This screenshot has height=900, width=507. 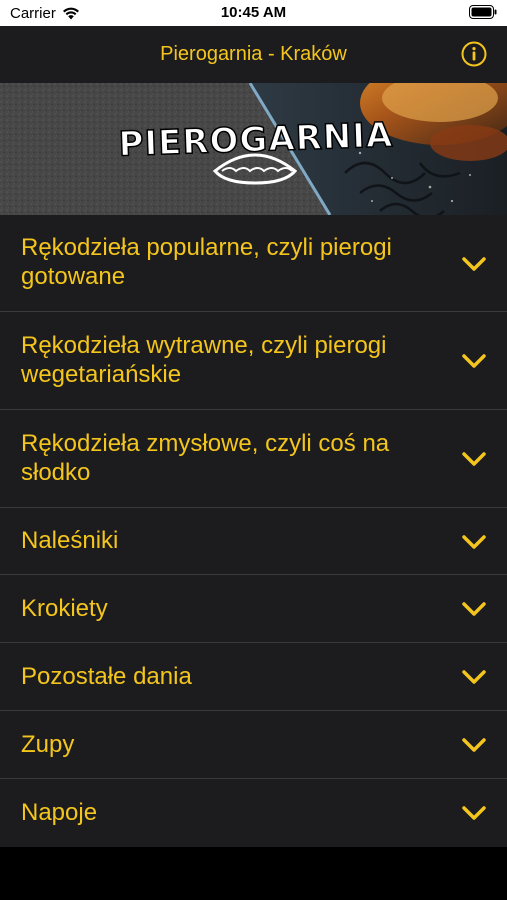 What do you see at coordinates (64, 608) in the screenshot?
I see `menu-item-label: Krokiety` at bounding box center [64, 608].